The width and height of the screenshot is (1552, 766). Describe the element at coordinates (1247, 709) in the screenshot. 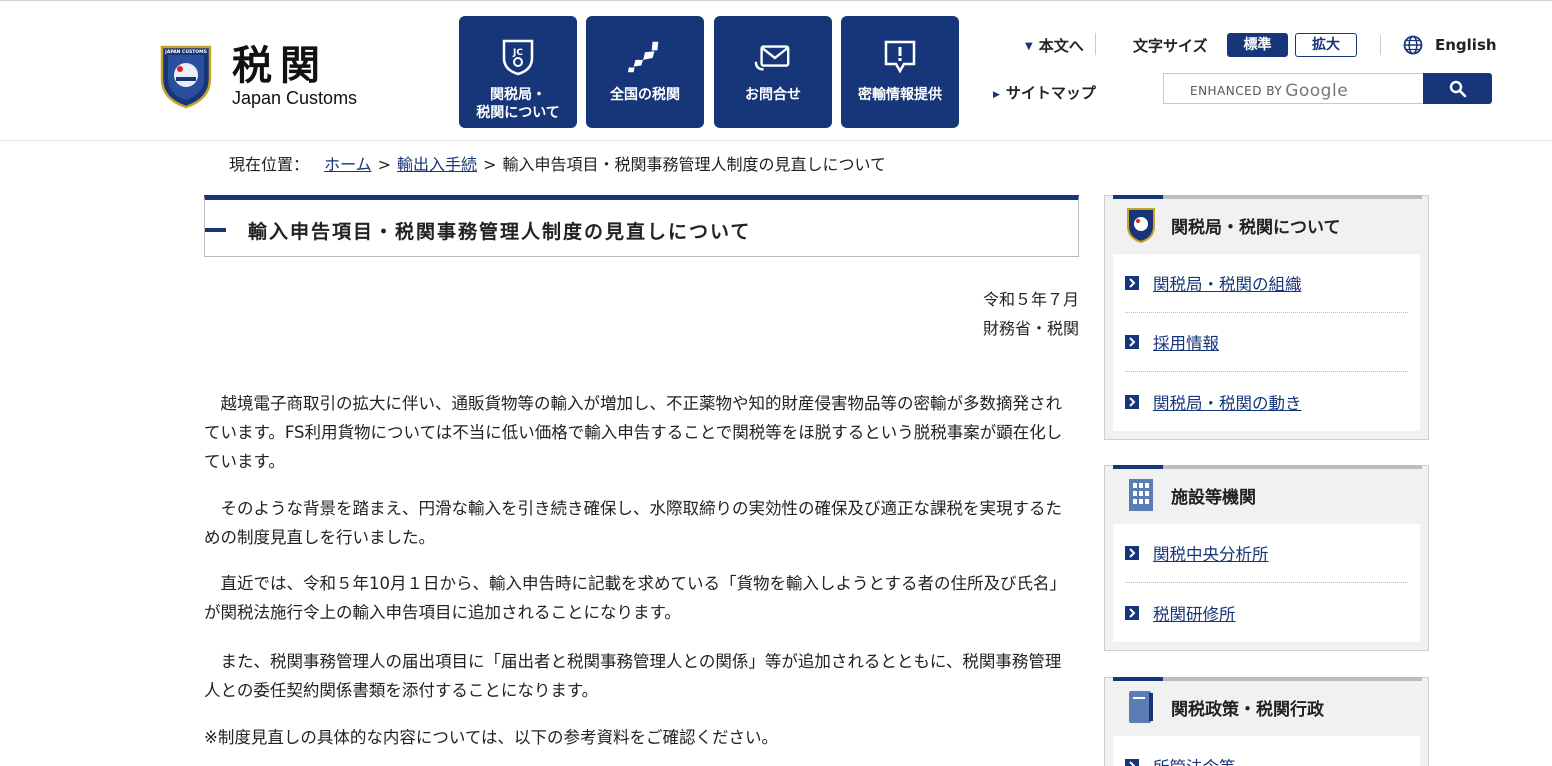

I see `sidebar-box-title: 関税政策・税関行政` at that location.